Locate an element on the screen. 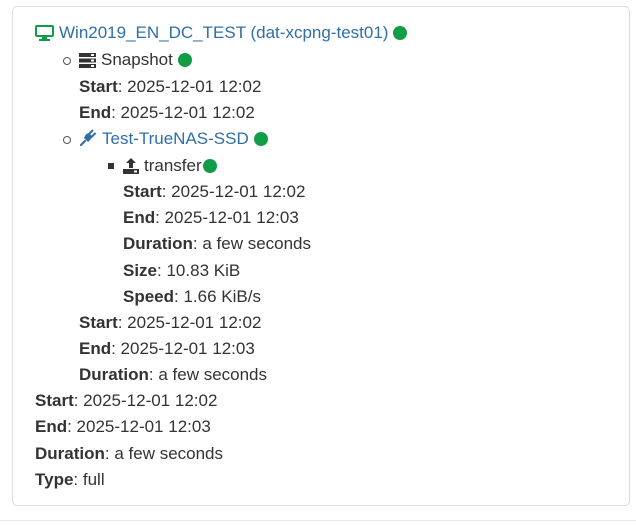 Image resolution: width=636 pixels, height=525 pixels. summary-start: Start: 2025-12-01 12:02 is located at coordinates (126, 401).